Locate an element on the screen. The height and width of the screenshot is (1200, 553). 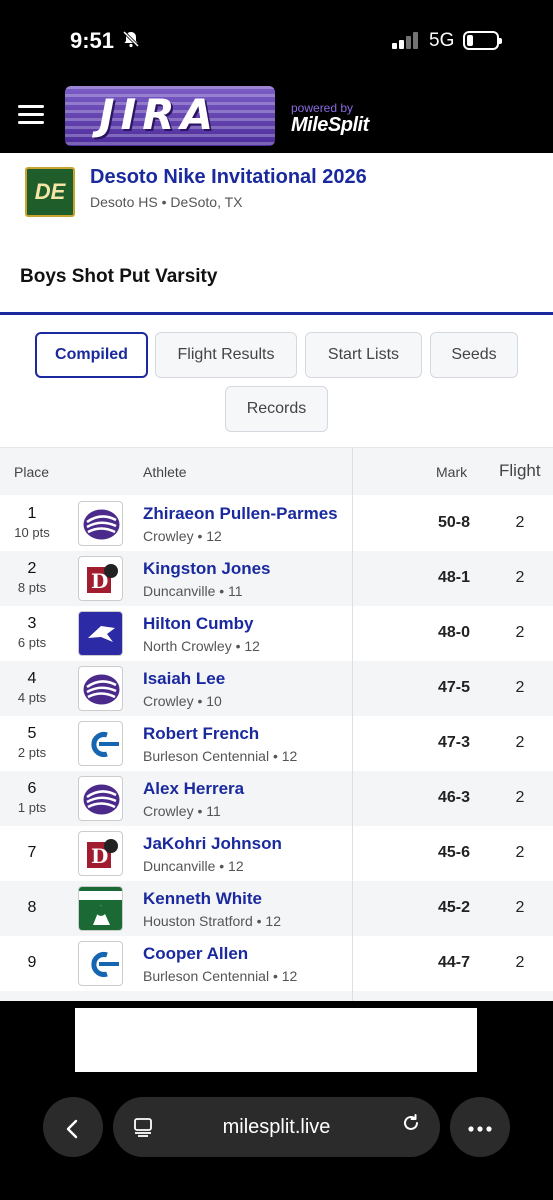
jira-logo: JIRA is located at coordinates (170, 116).